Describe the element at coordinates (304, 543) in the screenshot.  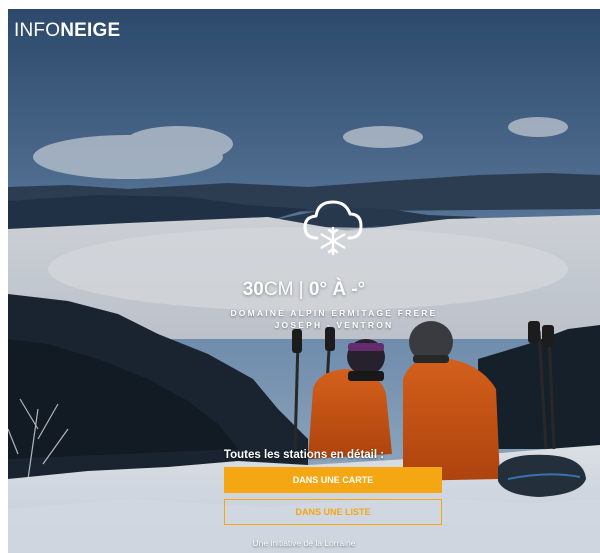
I see `initiative-note: Une initiative de la Lorraine` at that location.